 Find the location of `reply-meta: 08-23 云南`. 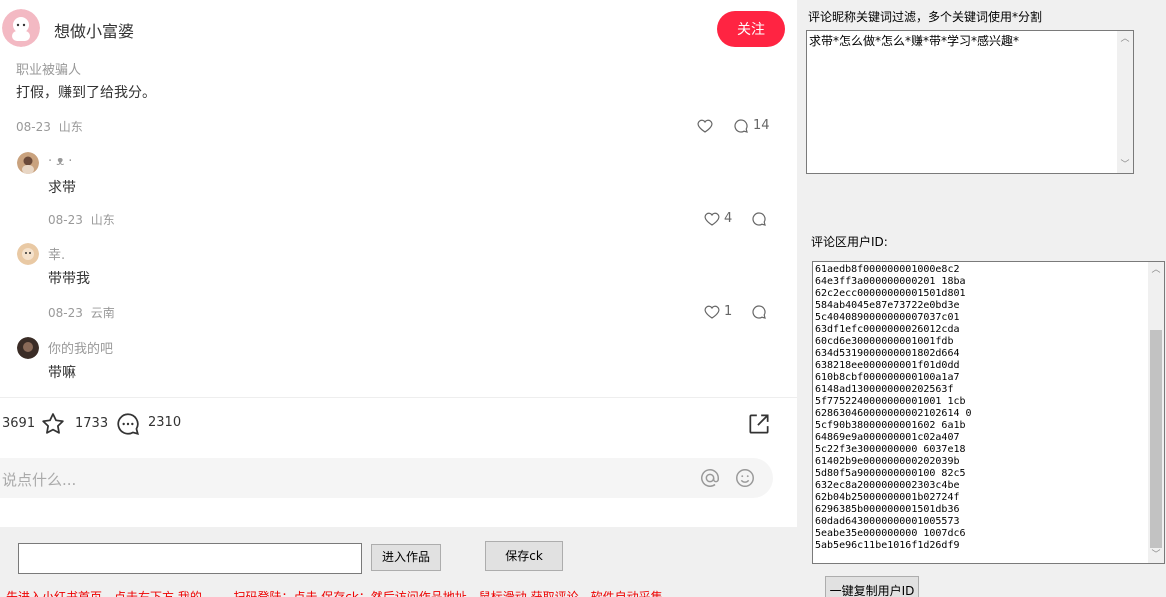

reply-meta: 08-23 云南 is located at coordinates (81, 312).